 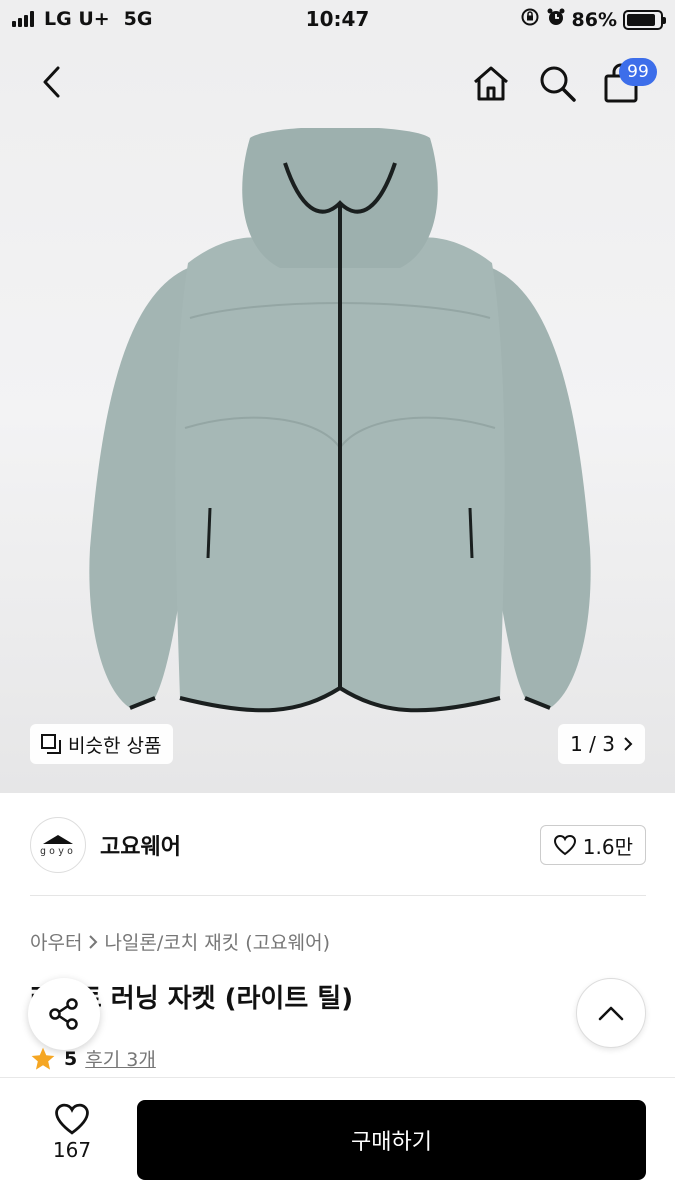 I want to click on reviews-link: 후기 3개, so click(x=120, y=1058).